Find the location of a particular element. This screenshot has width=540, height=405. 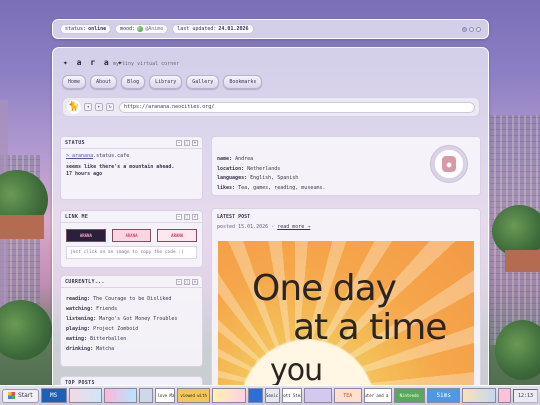

post-image-text: One day is located at coordinates (324, 288).